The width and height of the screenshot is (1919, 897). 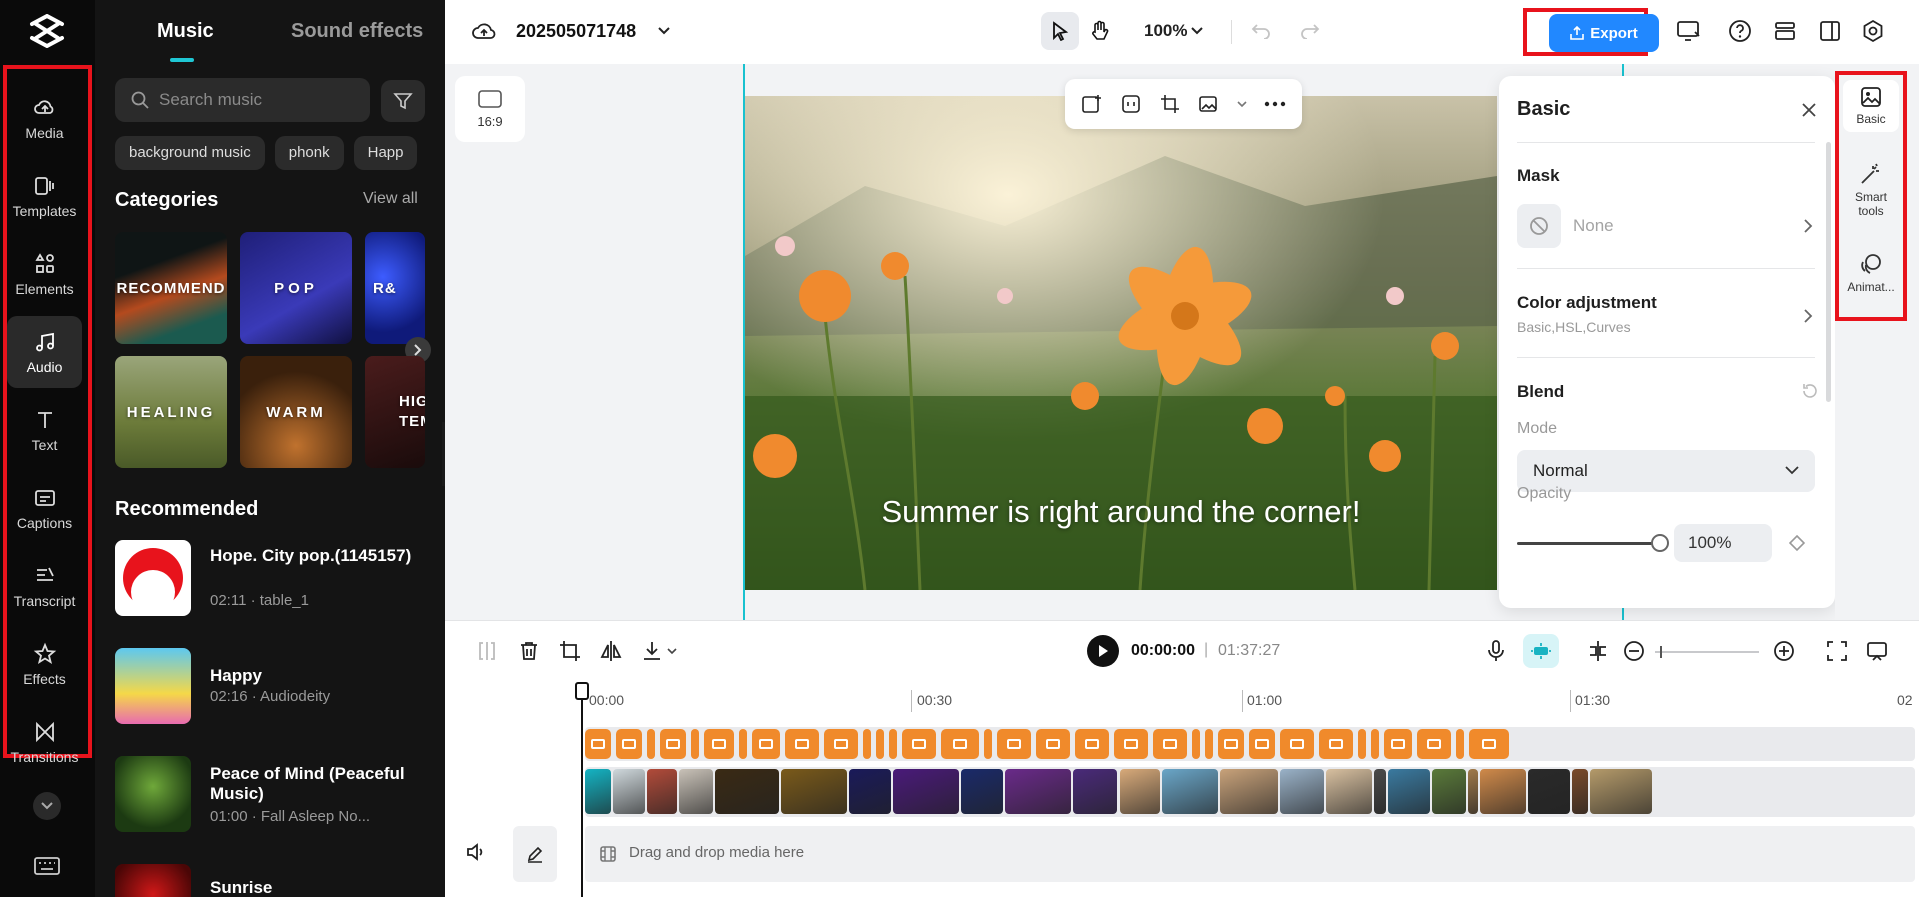 I want to click on opacity-input: 100%, so click(x=1723, y=543).